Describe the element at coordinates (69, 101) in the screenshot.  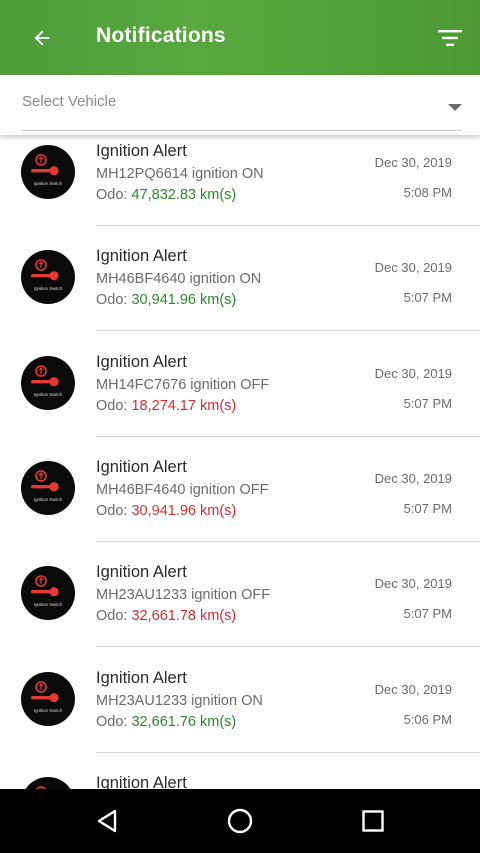
I see `select-vehicle-placeholder: Select Vehicle` at that location.